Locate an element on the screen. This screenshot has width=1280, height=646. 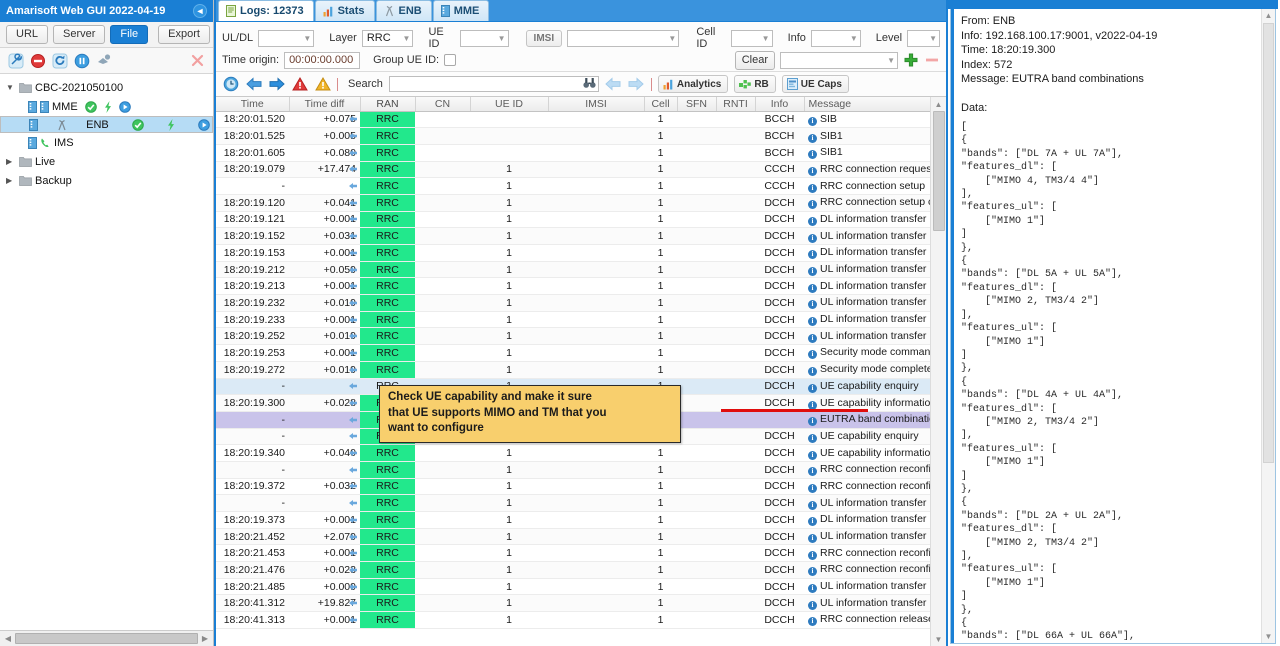
tab-enb: ENB is located at coordinates (403, 10).